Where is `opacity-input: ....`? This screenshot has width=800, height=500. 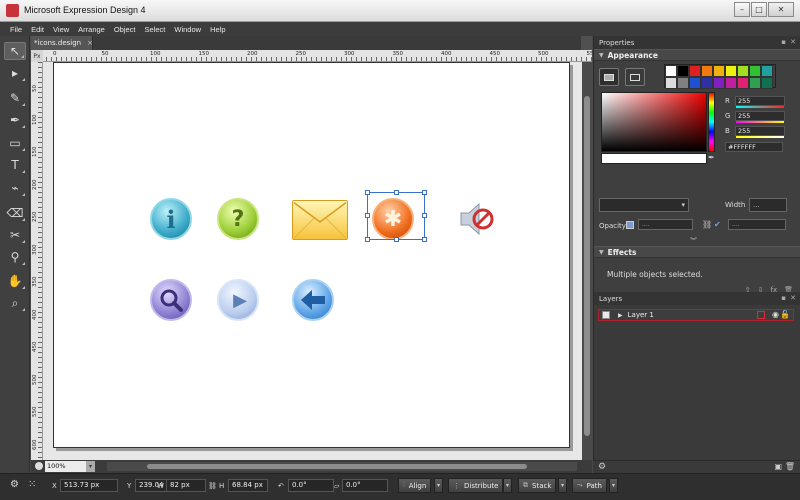 opacity-input: .... is located at coordinates (665, 224).